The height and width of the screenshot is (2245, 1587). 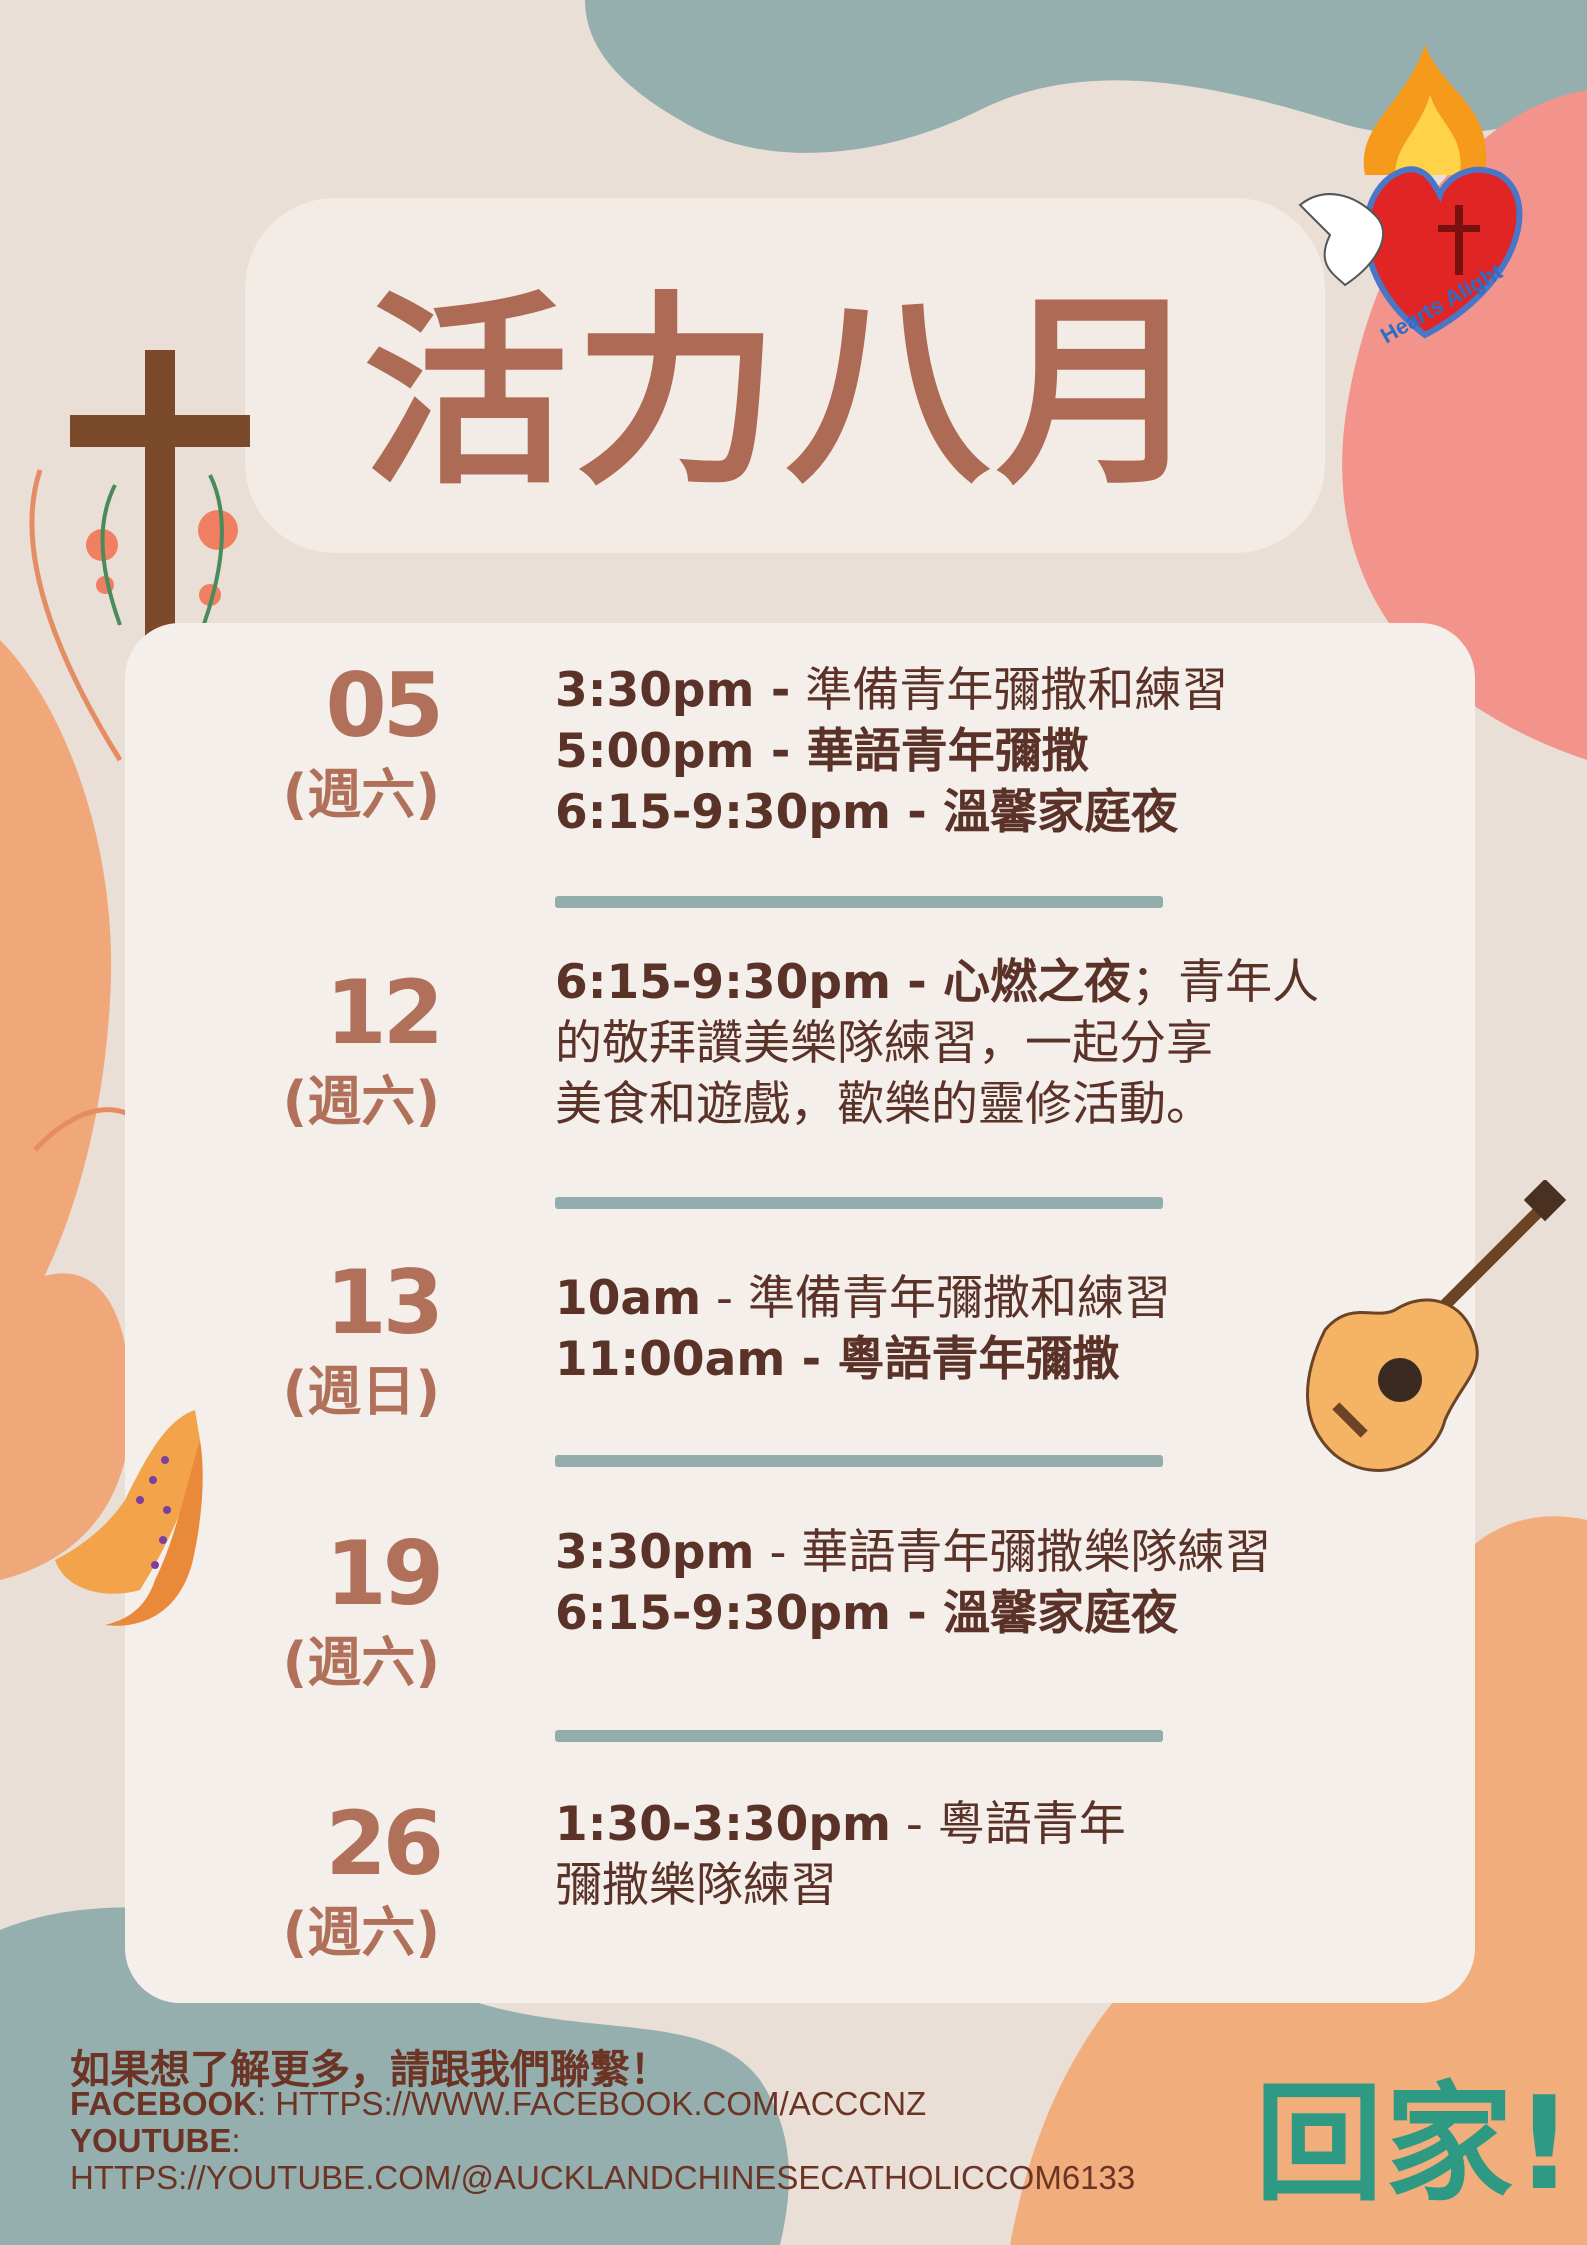 I want to click on entry-line: 6:15-9:30pm - 心燃之夜；青年人, so click(x=975, y=982).